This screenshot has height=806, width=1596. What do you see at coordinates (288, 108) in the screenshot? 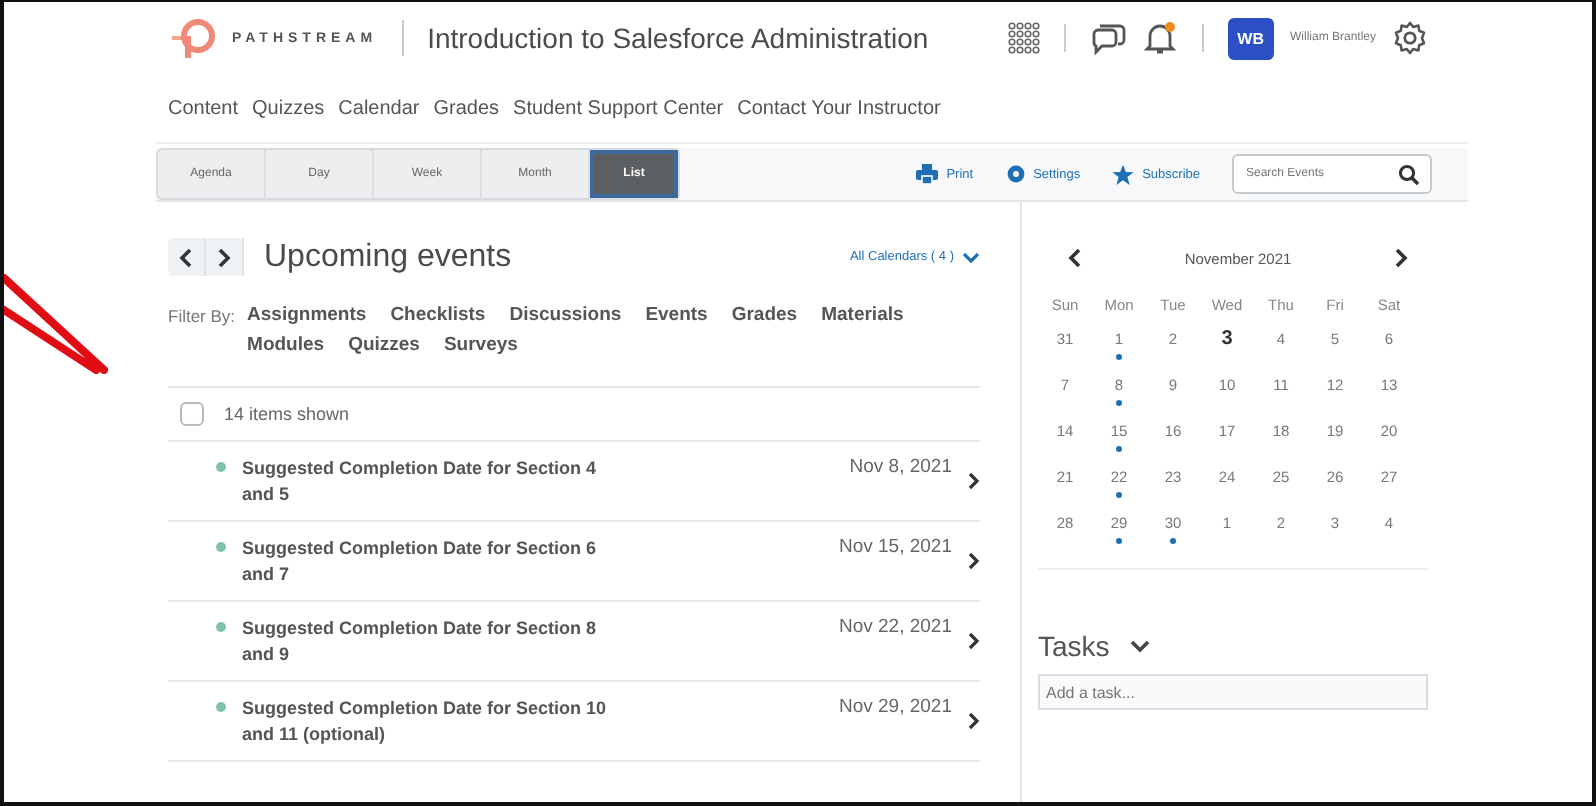
I see `nav-link: Quizzes` at bounding box center [288, 108].